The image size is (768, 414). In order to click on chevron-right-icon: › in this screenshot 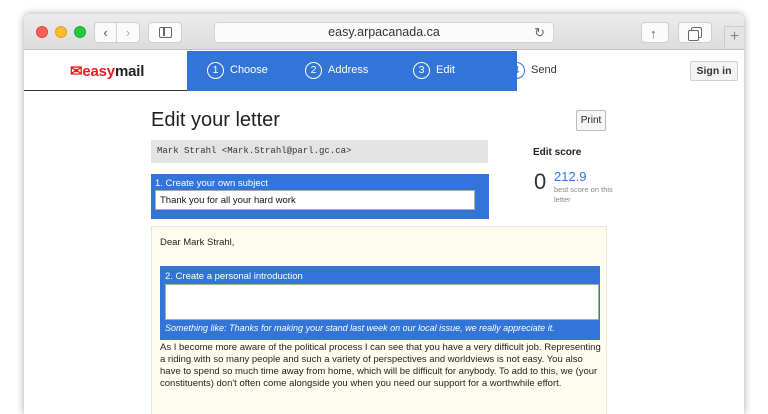, I will do `click(128, 32)`.